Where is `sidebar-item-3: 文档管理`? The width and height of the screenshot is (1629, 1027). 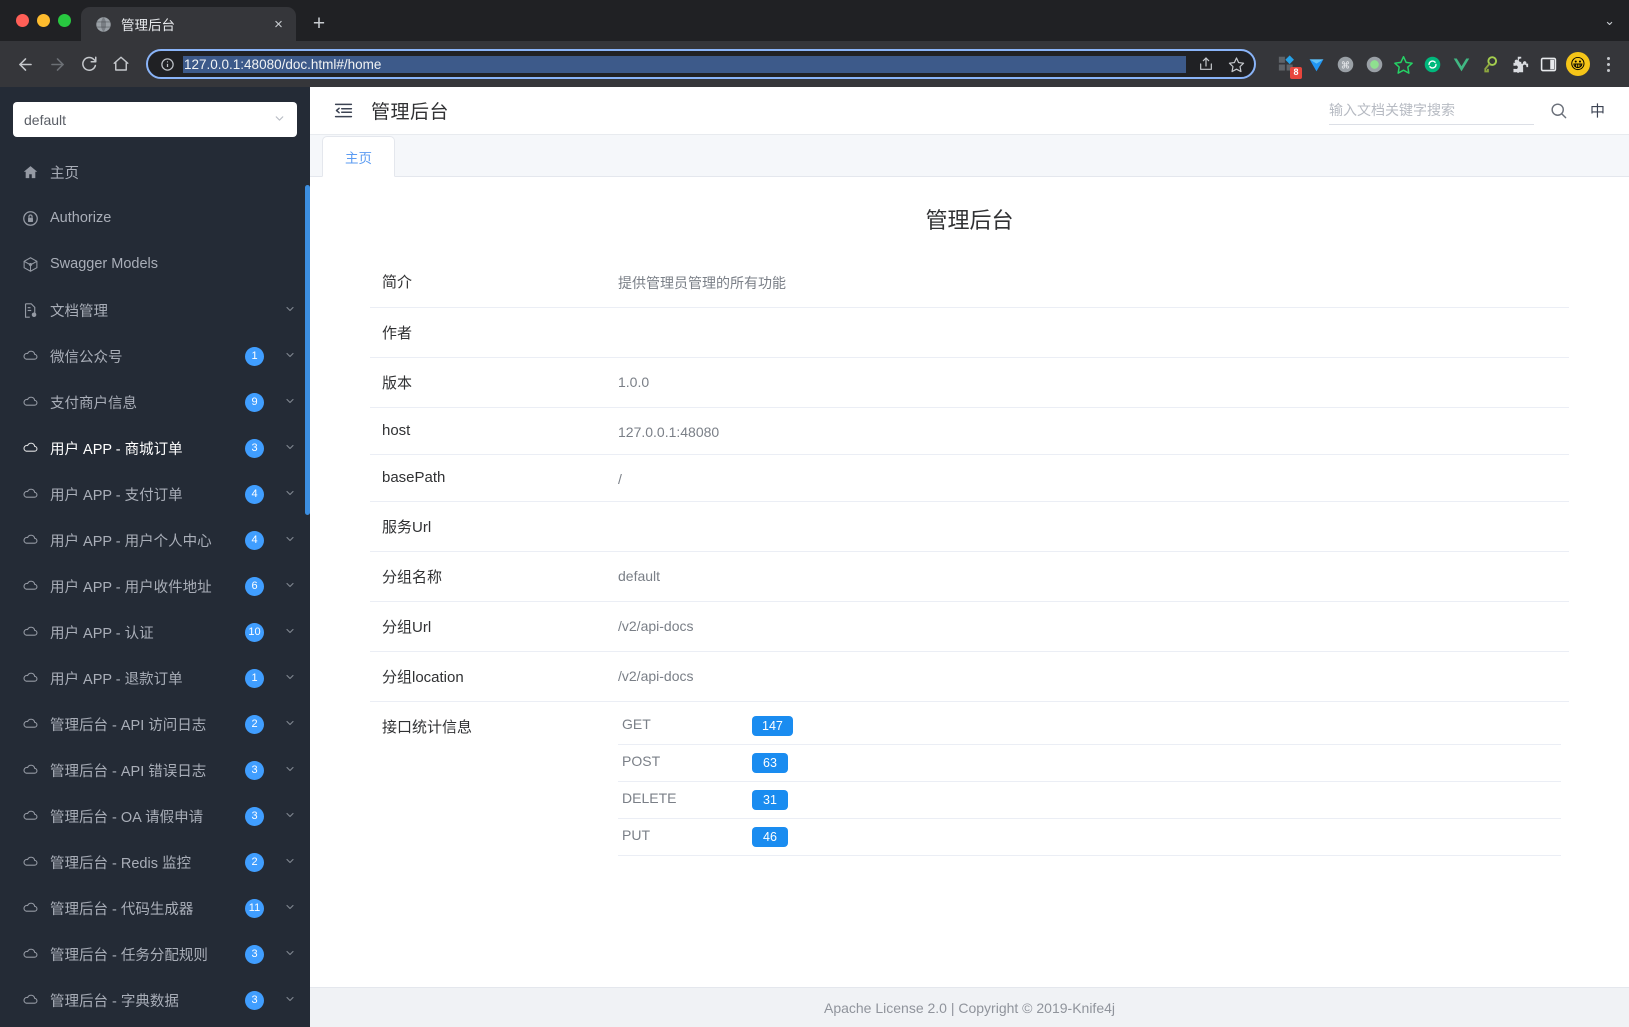
sidebar-item-3: 文档管理 is located at coordinates (155, 310).